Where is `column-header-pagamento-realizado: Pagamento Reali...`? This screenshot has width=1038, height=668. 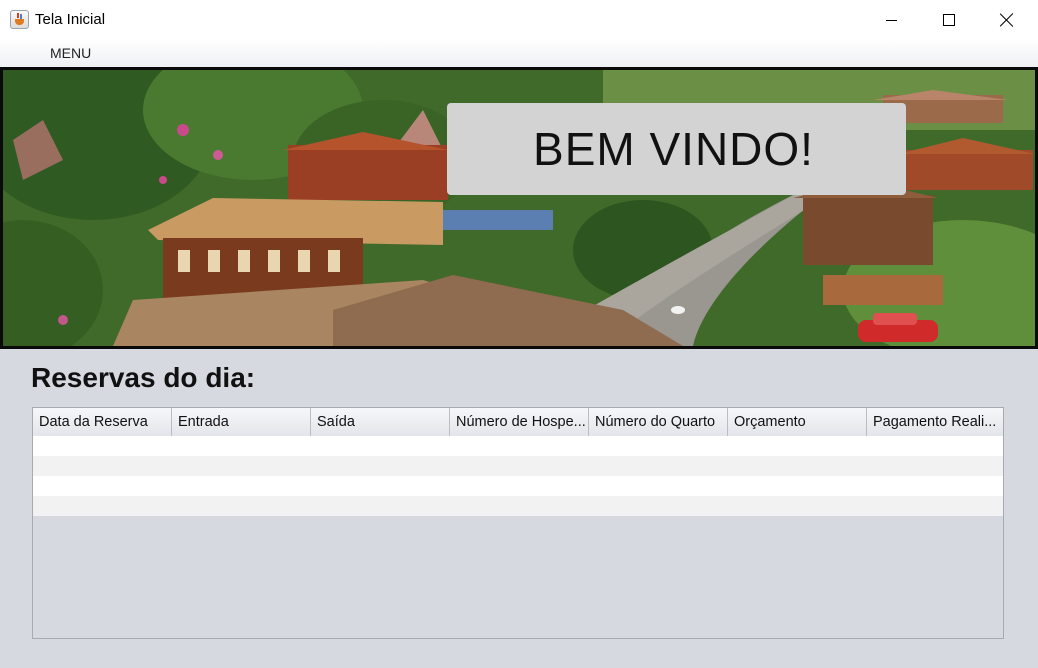 column-header-pagamento-realizado: Pagamento Reali... is located at coordinates (935, 422).